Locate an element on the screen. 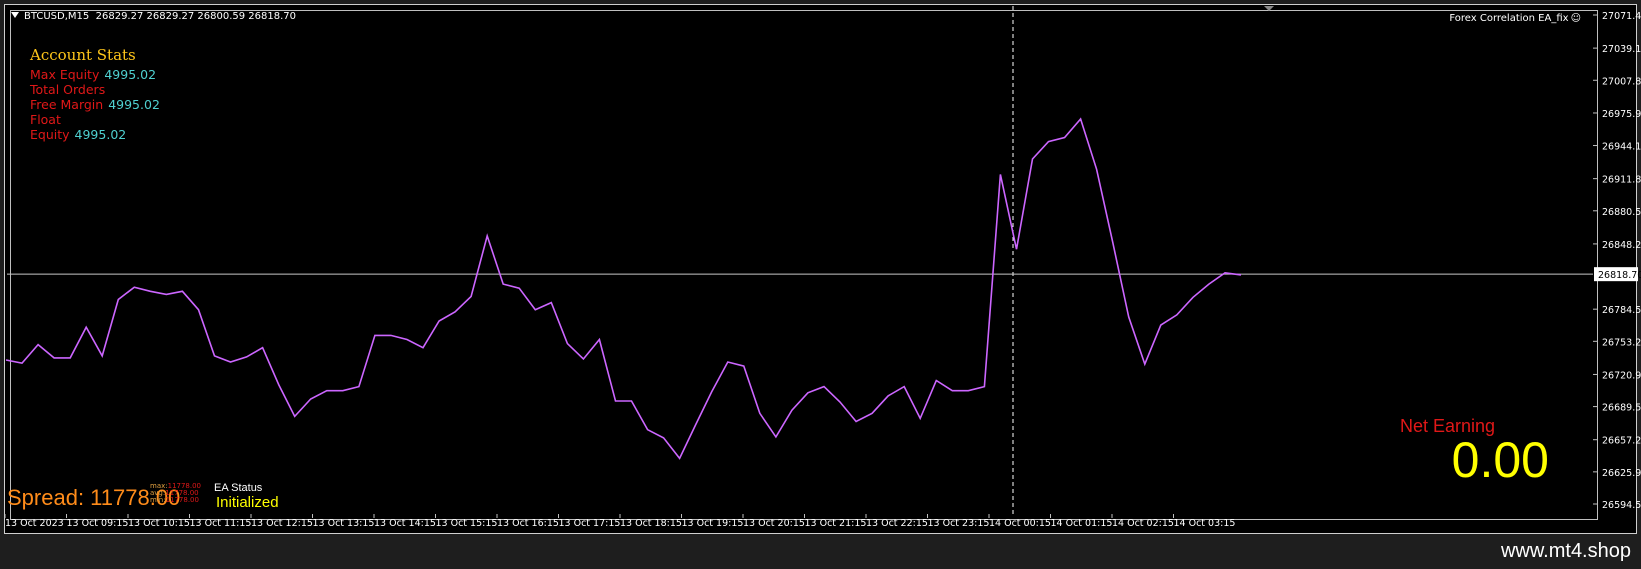  stat-max-equity: Max Equity 4995.02 is located at coordinates (93, 74).